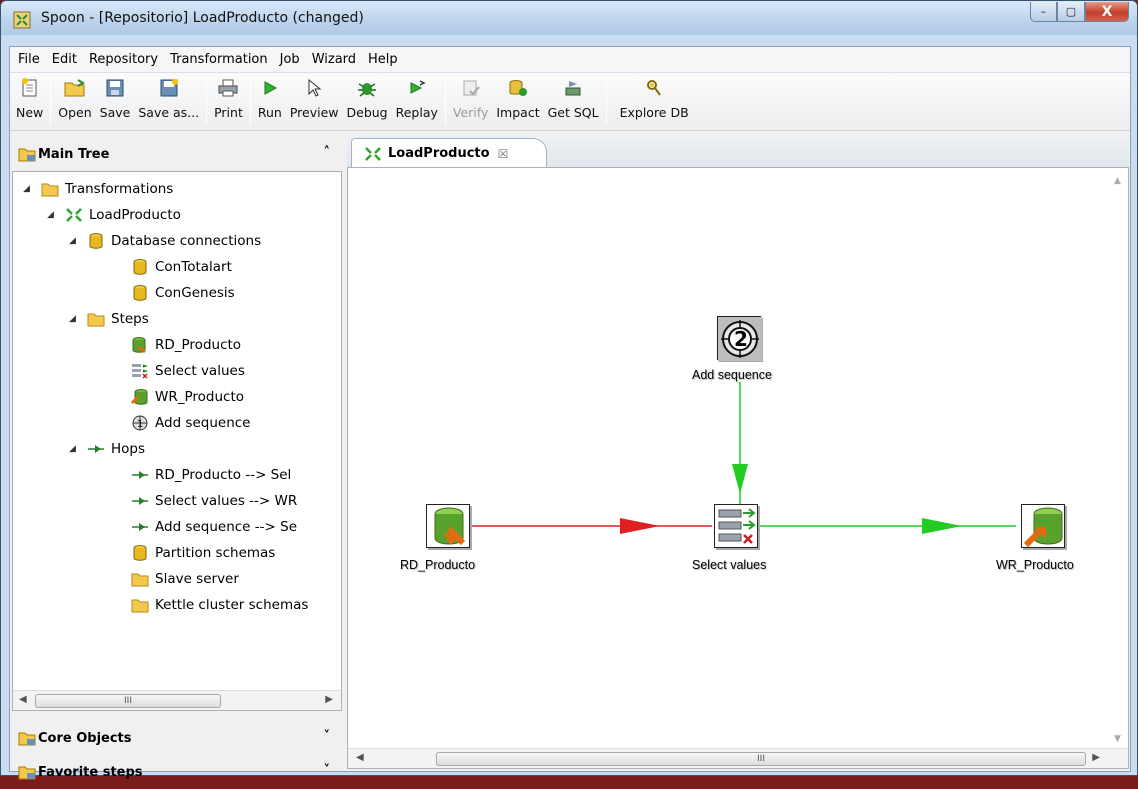  I want to click on tree-label: Hops, so click(128, 449).